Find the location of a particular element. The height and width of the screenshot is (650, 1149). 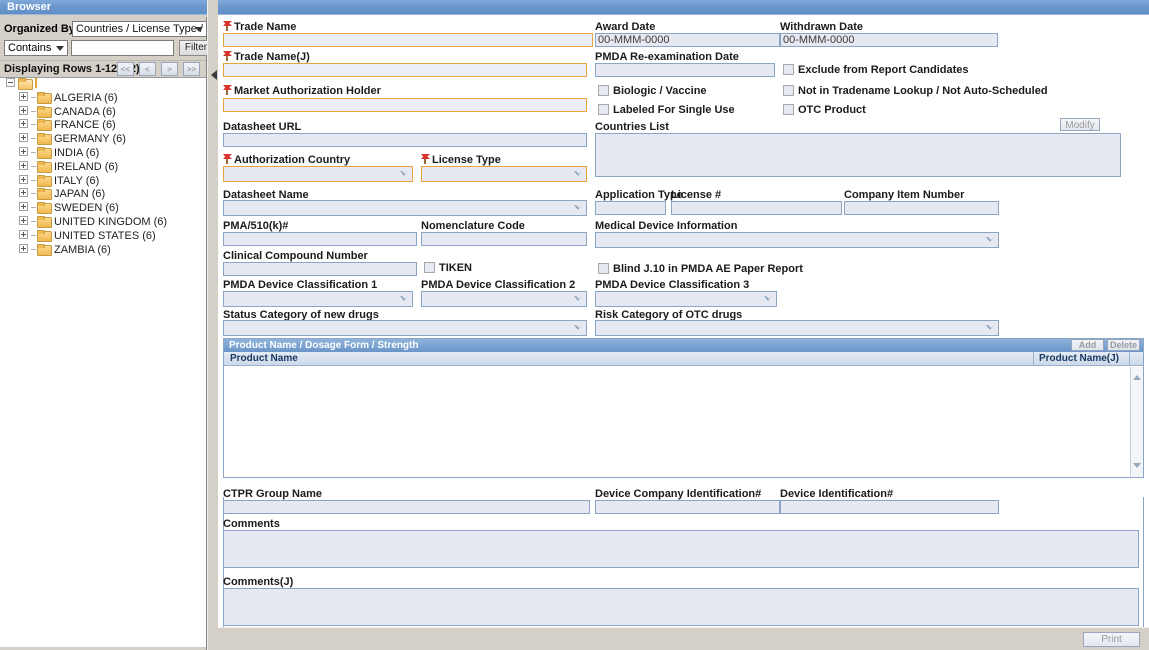

tree-item-label: ALGERIA (6) is located at coordinates (86, 97).